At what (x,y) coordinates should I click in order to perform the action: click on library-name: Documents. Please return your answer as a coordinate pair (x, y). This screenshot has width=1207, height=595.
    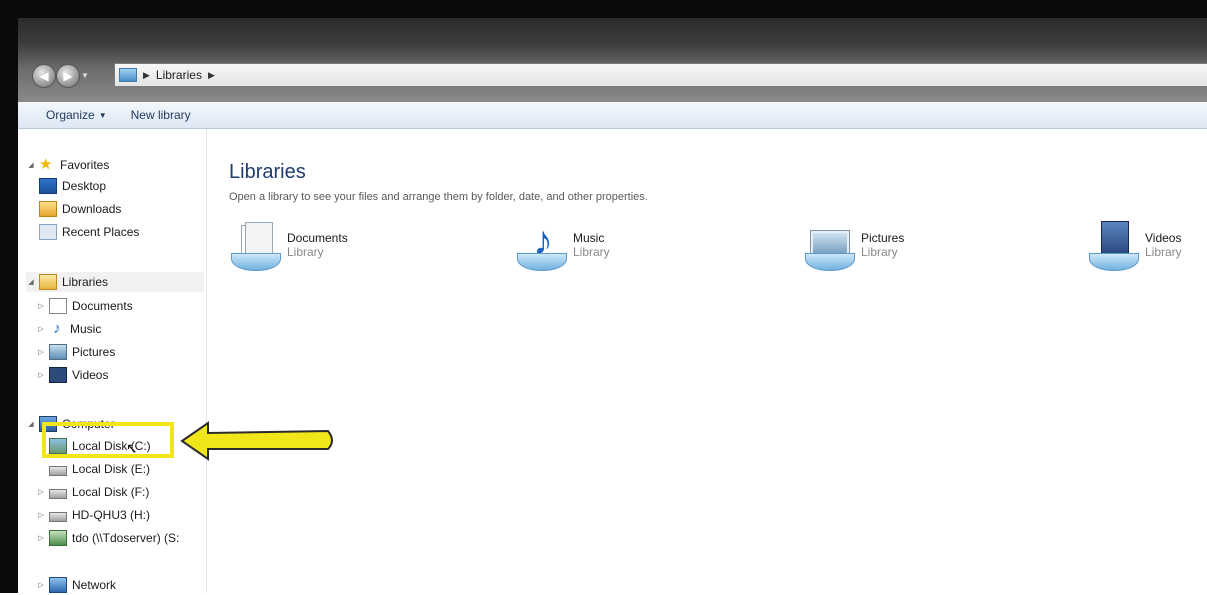
    Looking at the image, I should click on (317, 238).